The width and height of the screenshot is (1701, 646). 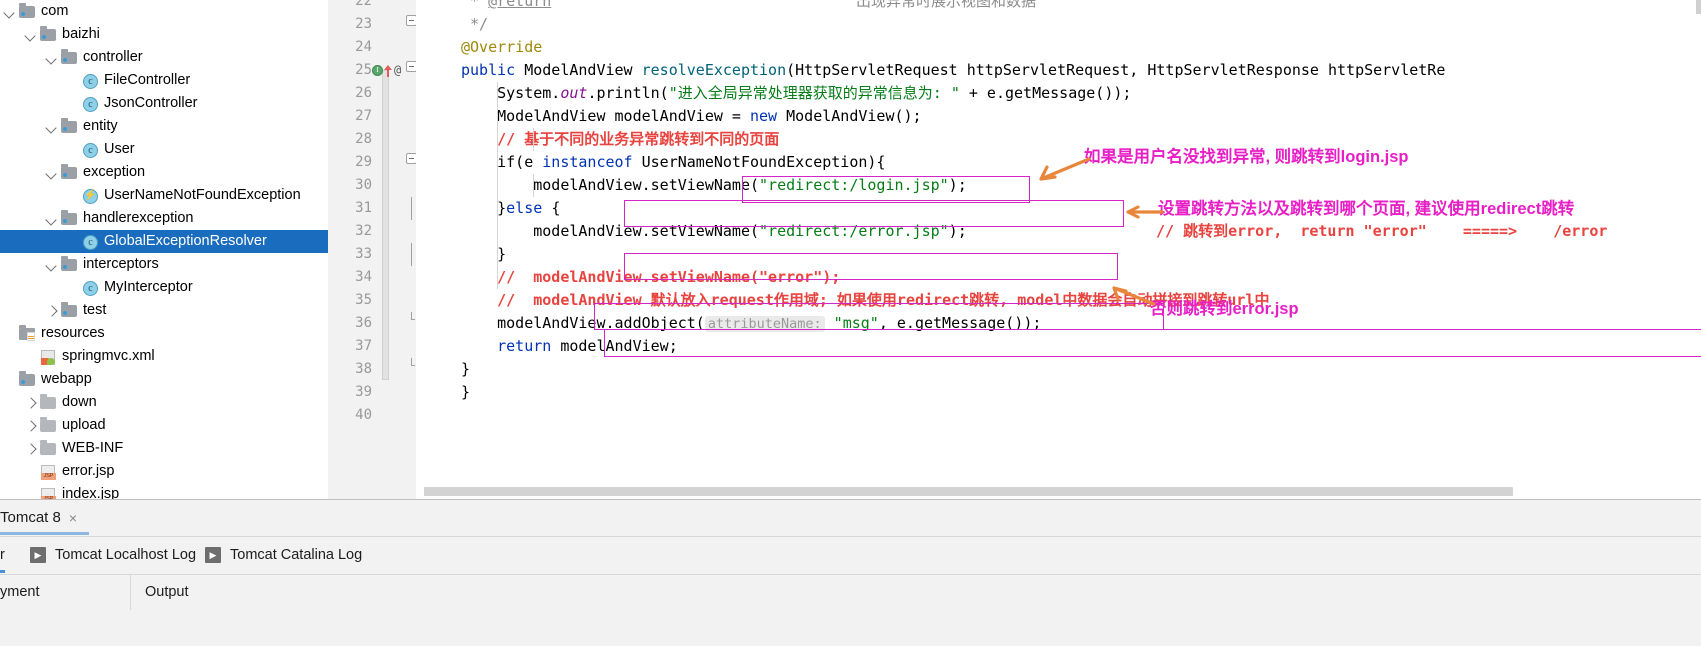 I want to click on tree-item-web-inf: WEB-INF, so click(x=164, y=448).